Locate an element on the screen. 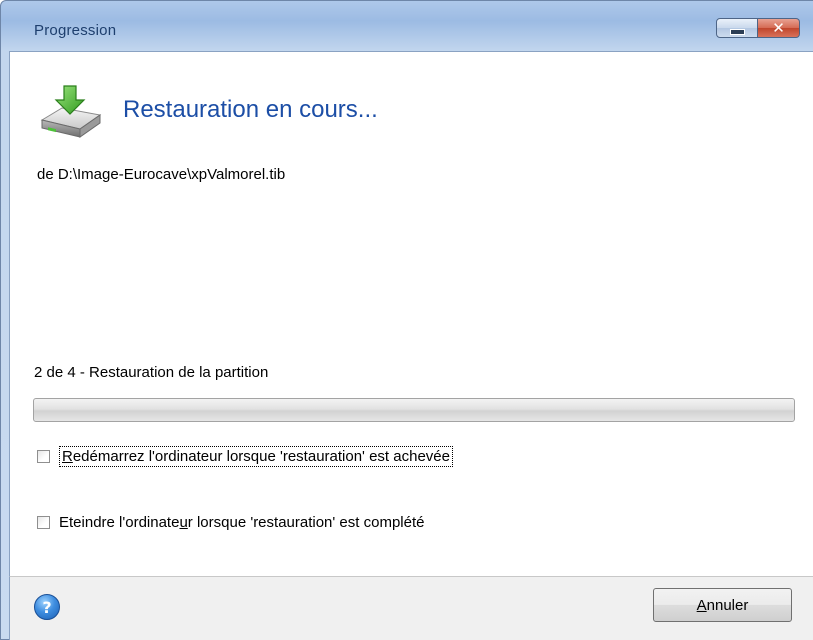 This screenshot has height=640, width=813. progress-bar is located at coordinates (414, 410).